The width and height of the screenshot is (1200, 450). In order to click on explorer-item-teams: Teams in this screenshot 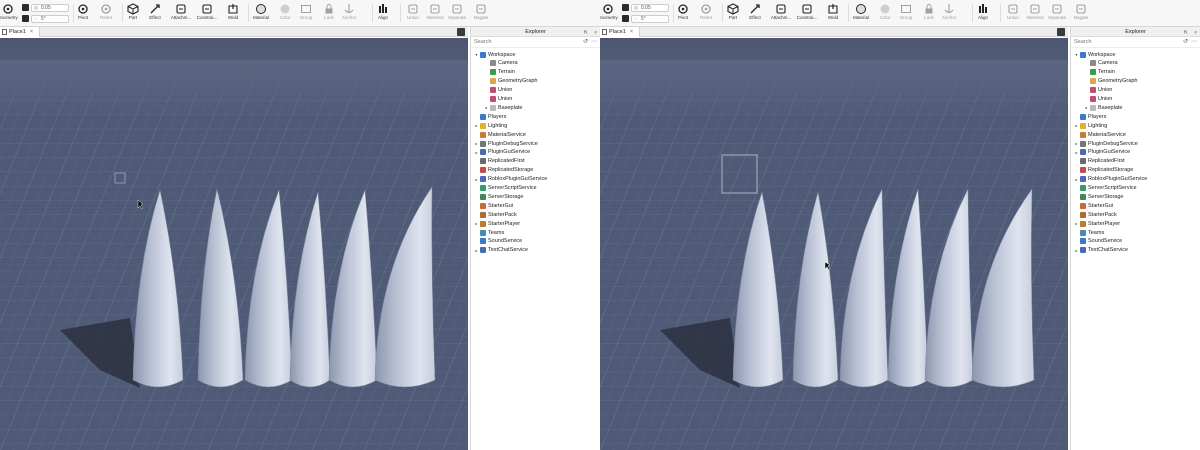, I will do `click(1089, 232)`.